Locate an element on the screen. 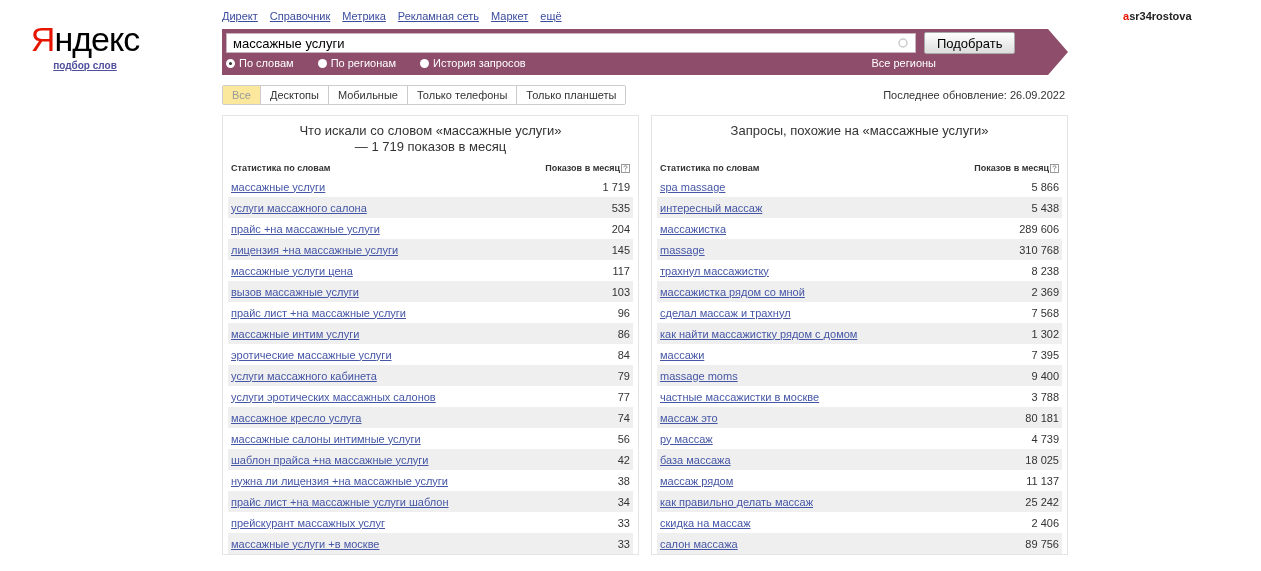 This screenshot has width=1261, height=571. impressions-count: 103 is located at coordinates (620, 291).